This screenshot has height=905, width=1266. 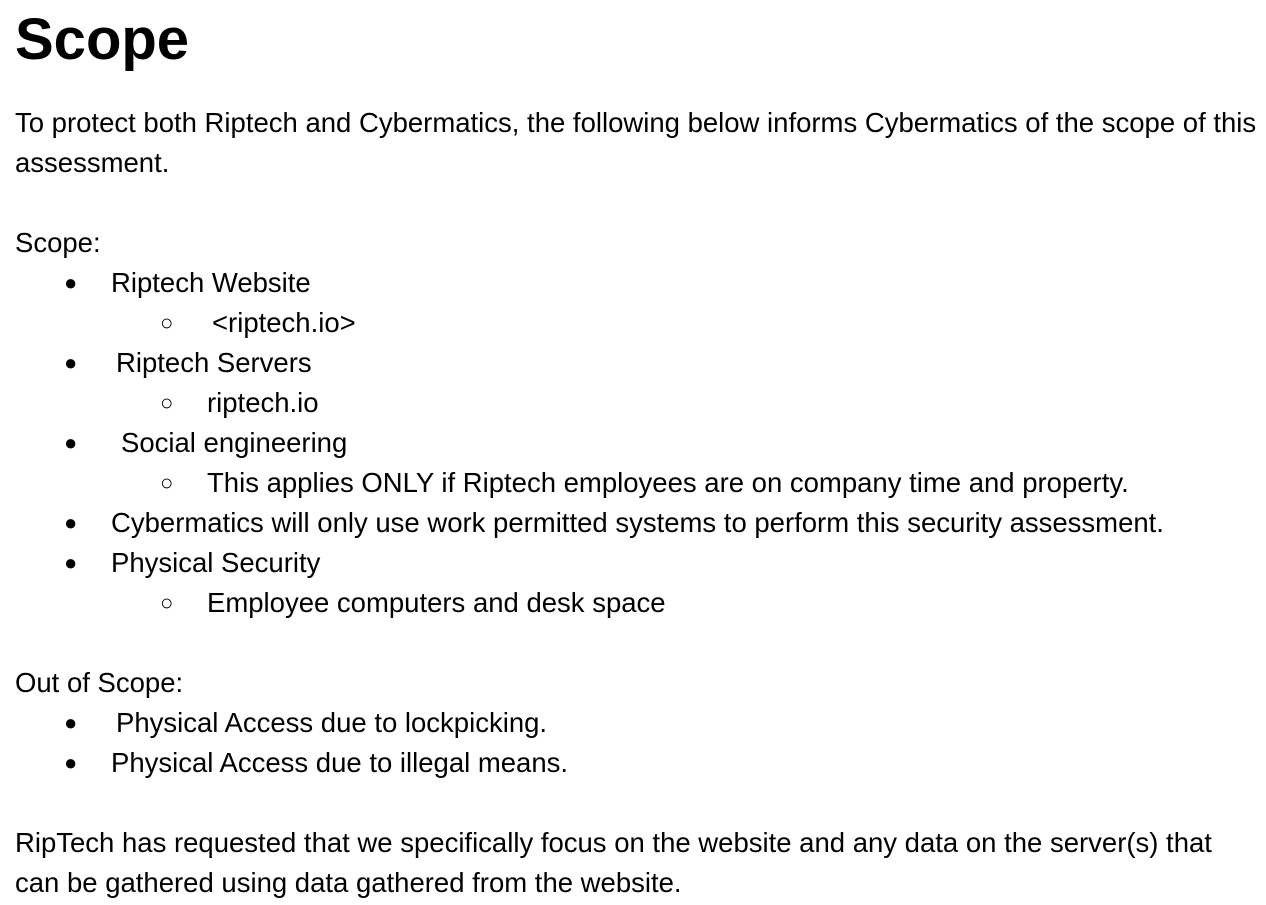 I want to click on list-item: ● Social engineering, so click(x=637, y=443).